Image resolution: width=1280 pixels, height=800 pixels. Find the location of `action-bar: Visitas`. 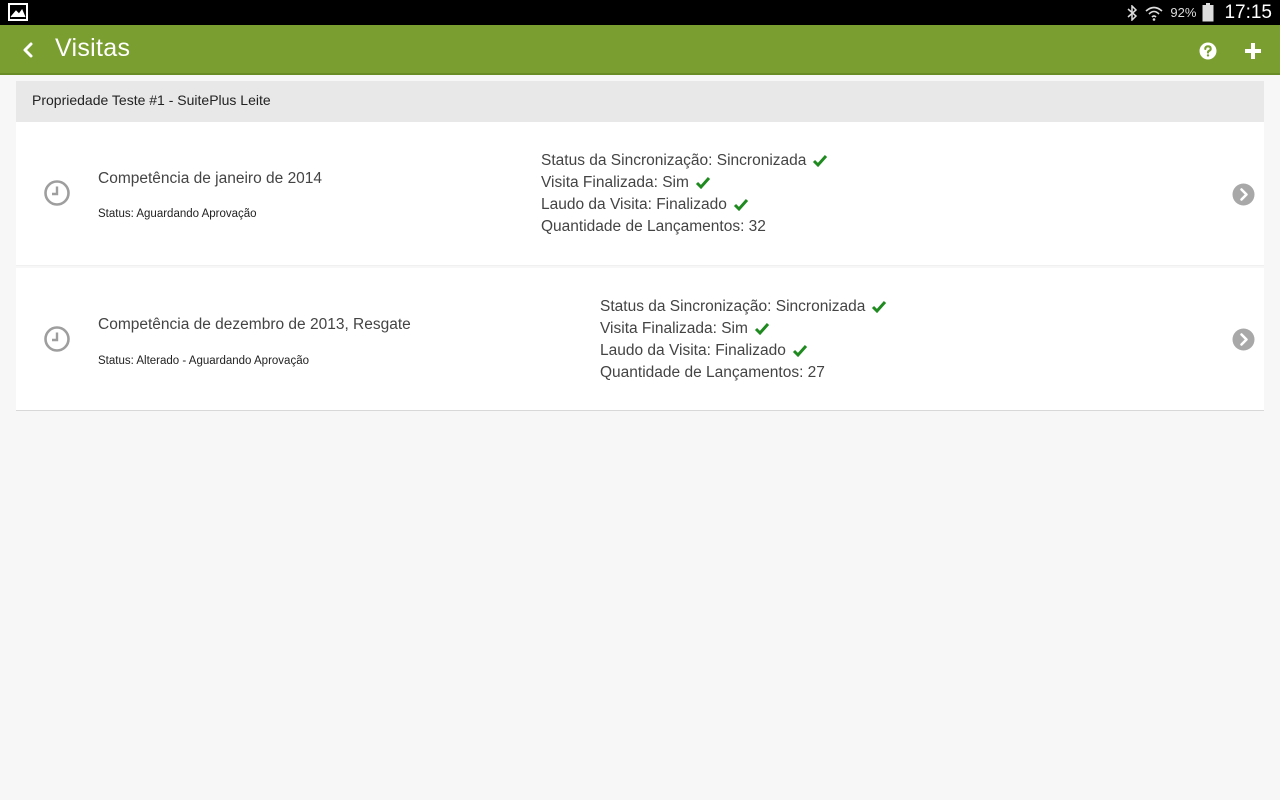

action-bar: Visitas is located at coordinates (640, 50).